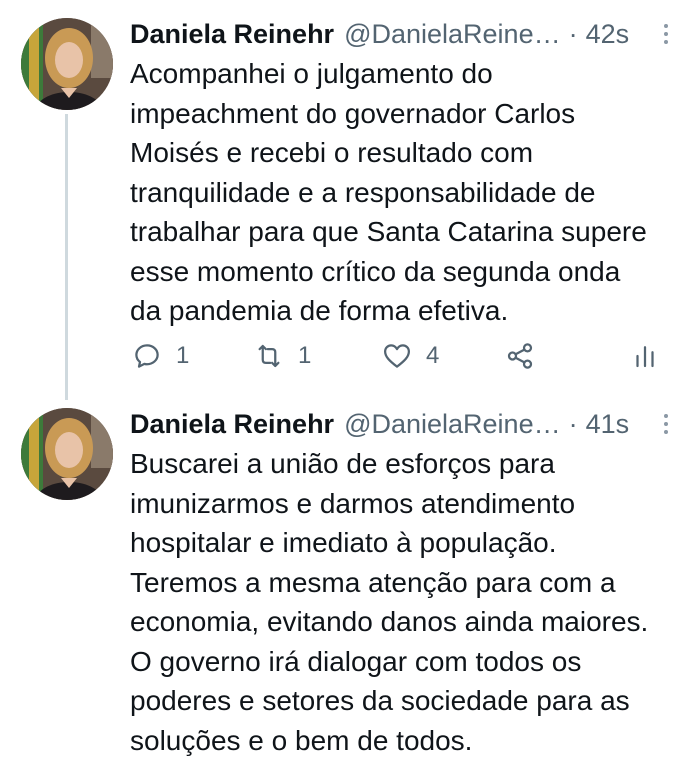 This screenshot has width=700, height=764. Describe the element at coordinates (342, 463) in the screenshot. I see `tweet-text-line: Buscarei a união de esforços para` at that location.